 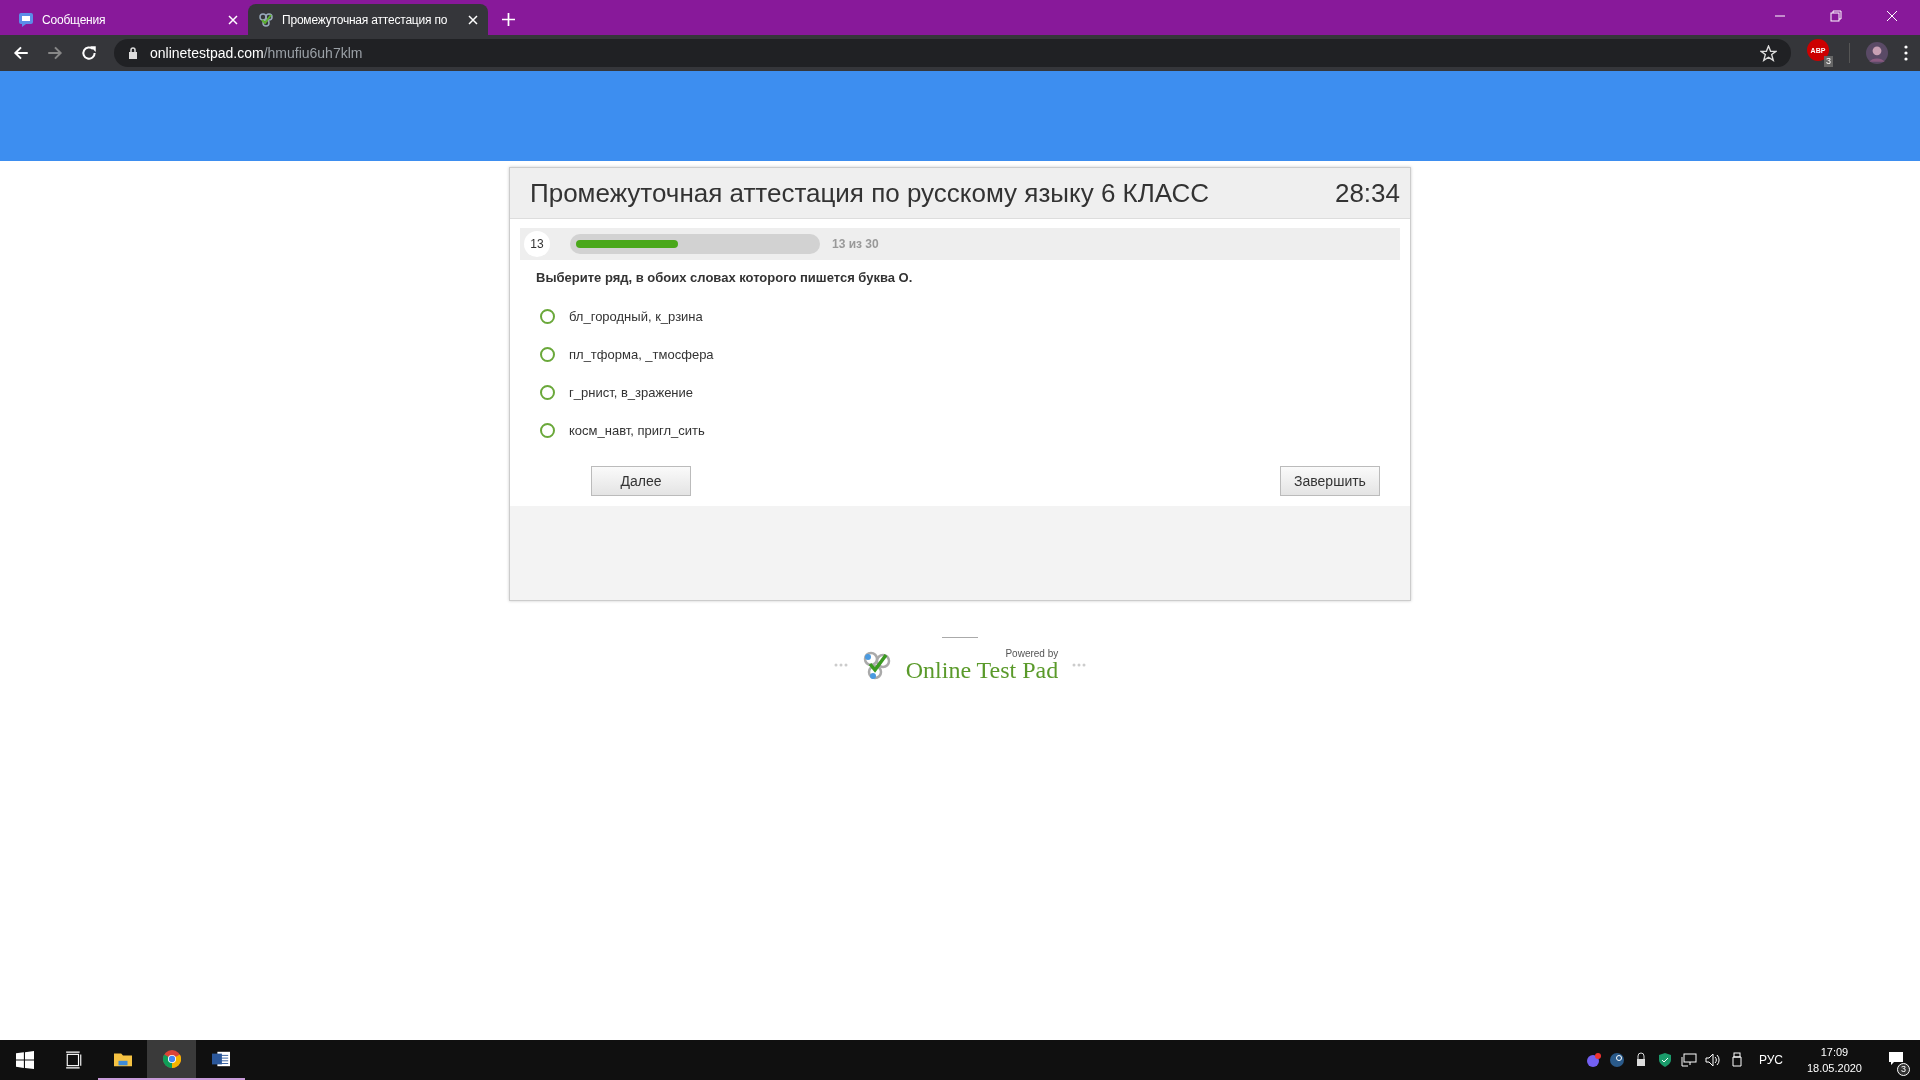 I want to click on chrome-taskbar-button, so click(x=171, y=1060).